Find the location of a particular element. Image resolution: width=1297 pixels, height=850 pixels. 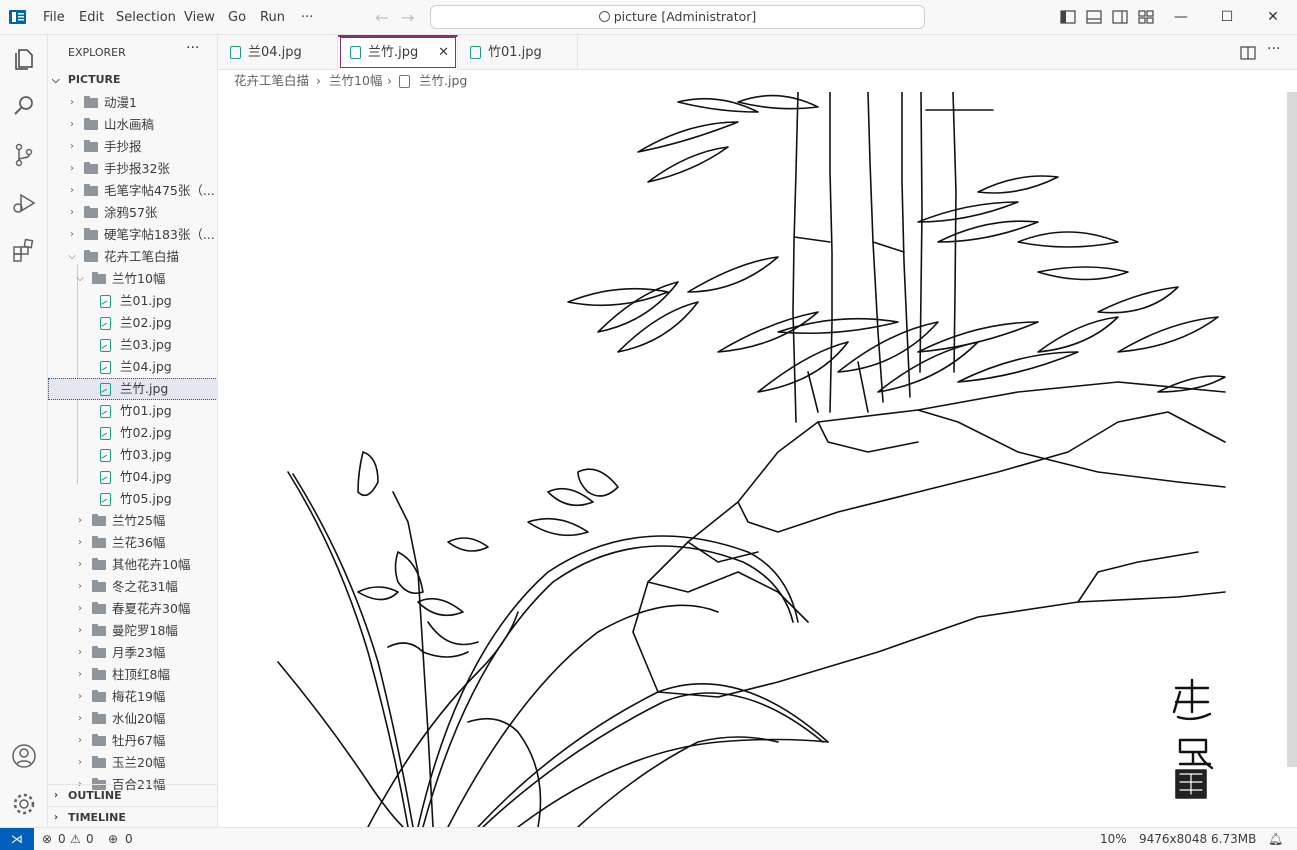

ports-count: 0 is located at coordinates (129, 839).